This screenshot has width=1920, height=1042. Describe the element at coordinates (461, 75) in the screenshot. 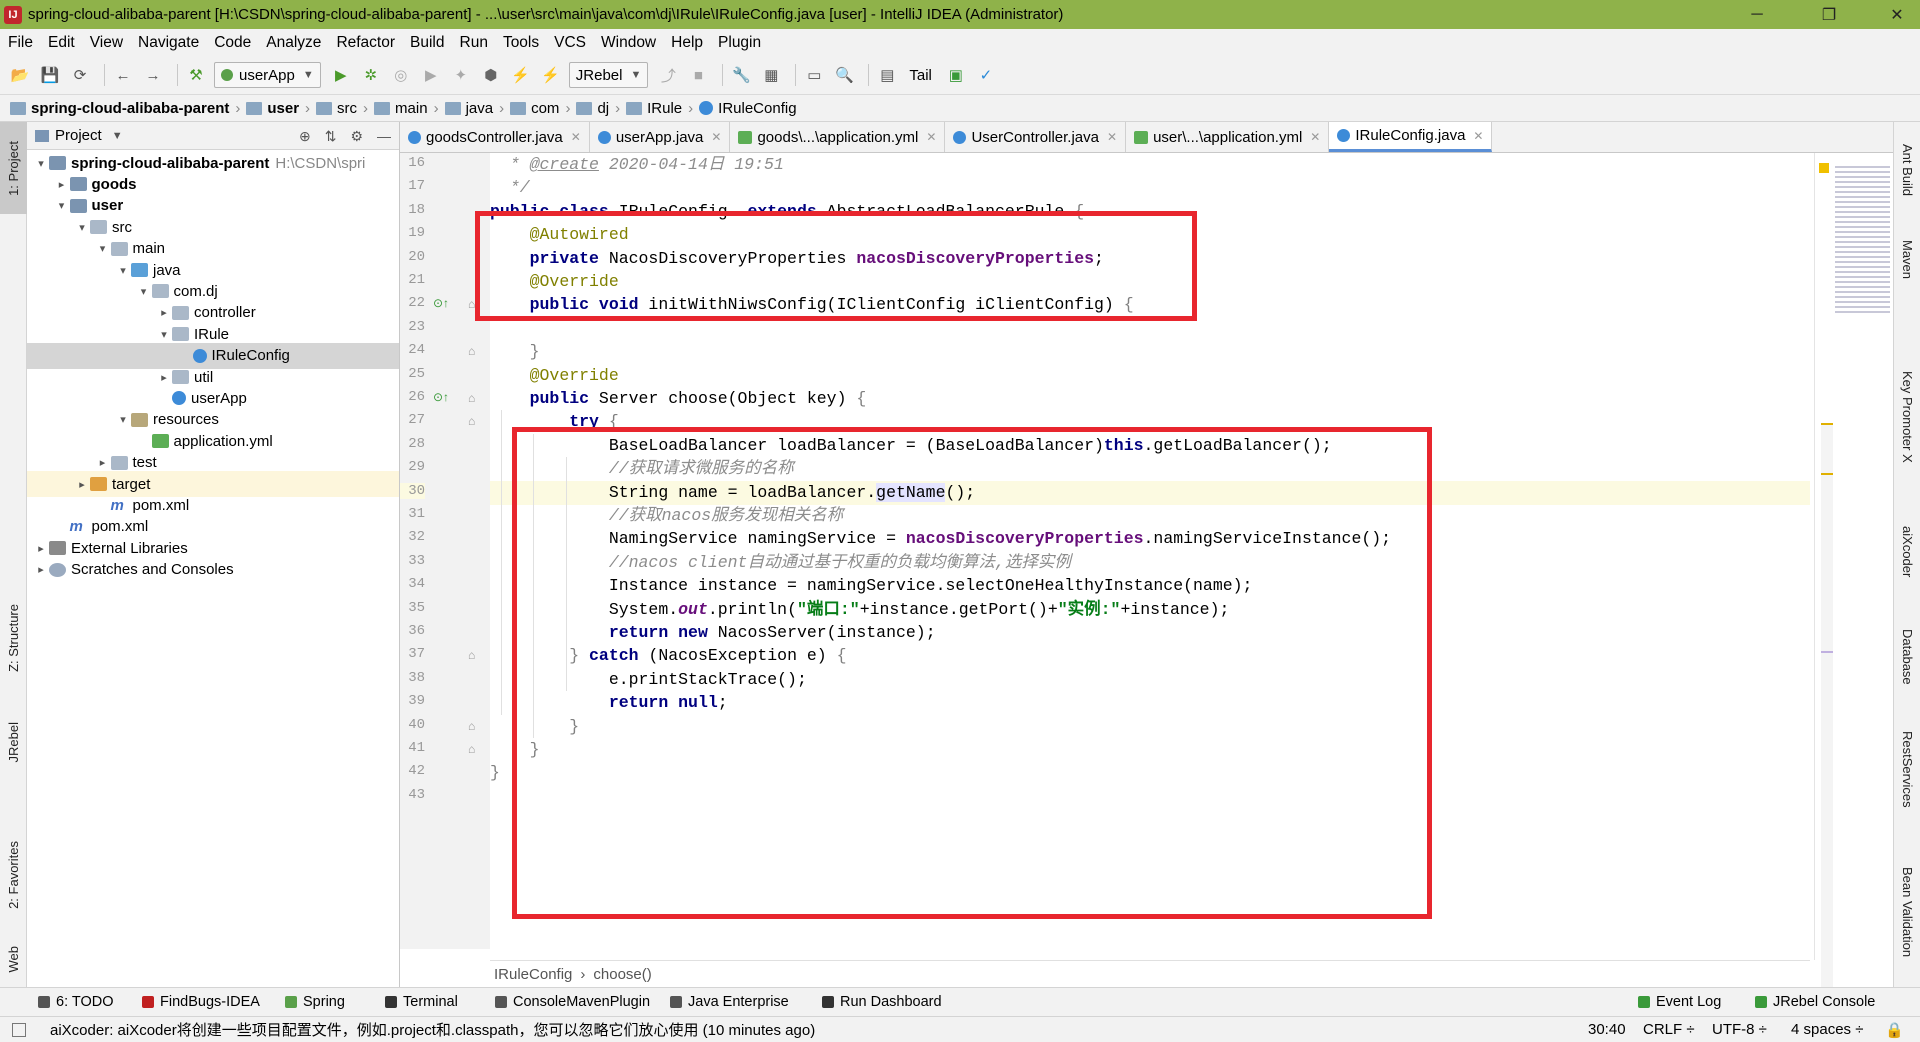

I see `attach-icon: ✦` at that location.